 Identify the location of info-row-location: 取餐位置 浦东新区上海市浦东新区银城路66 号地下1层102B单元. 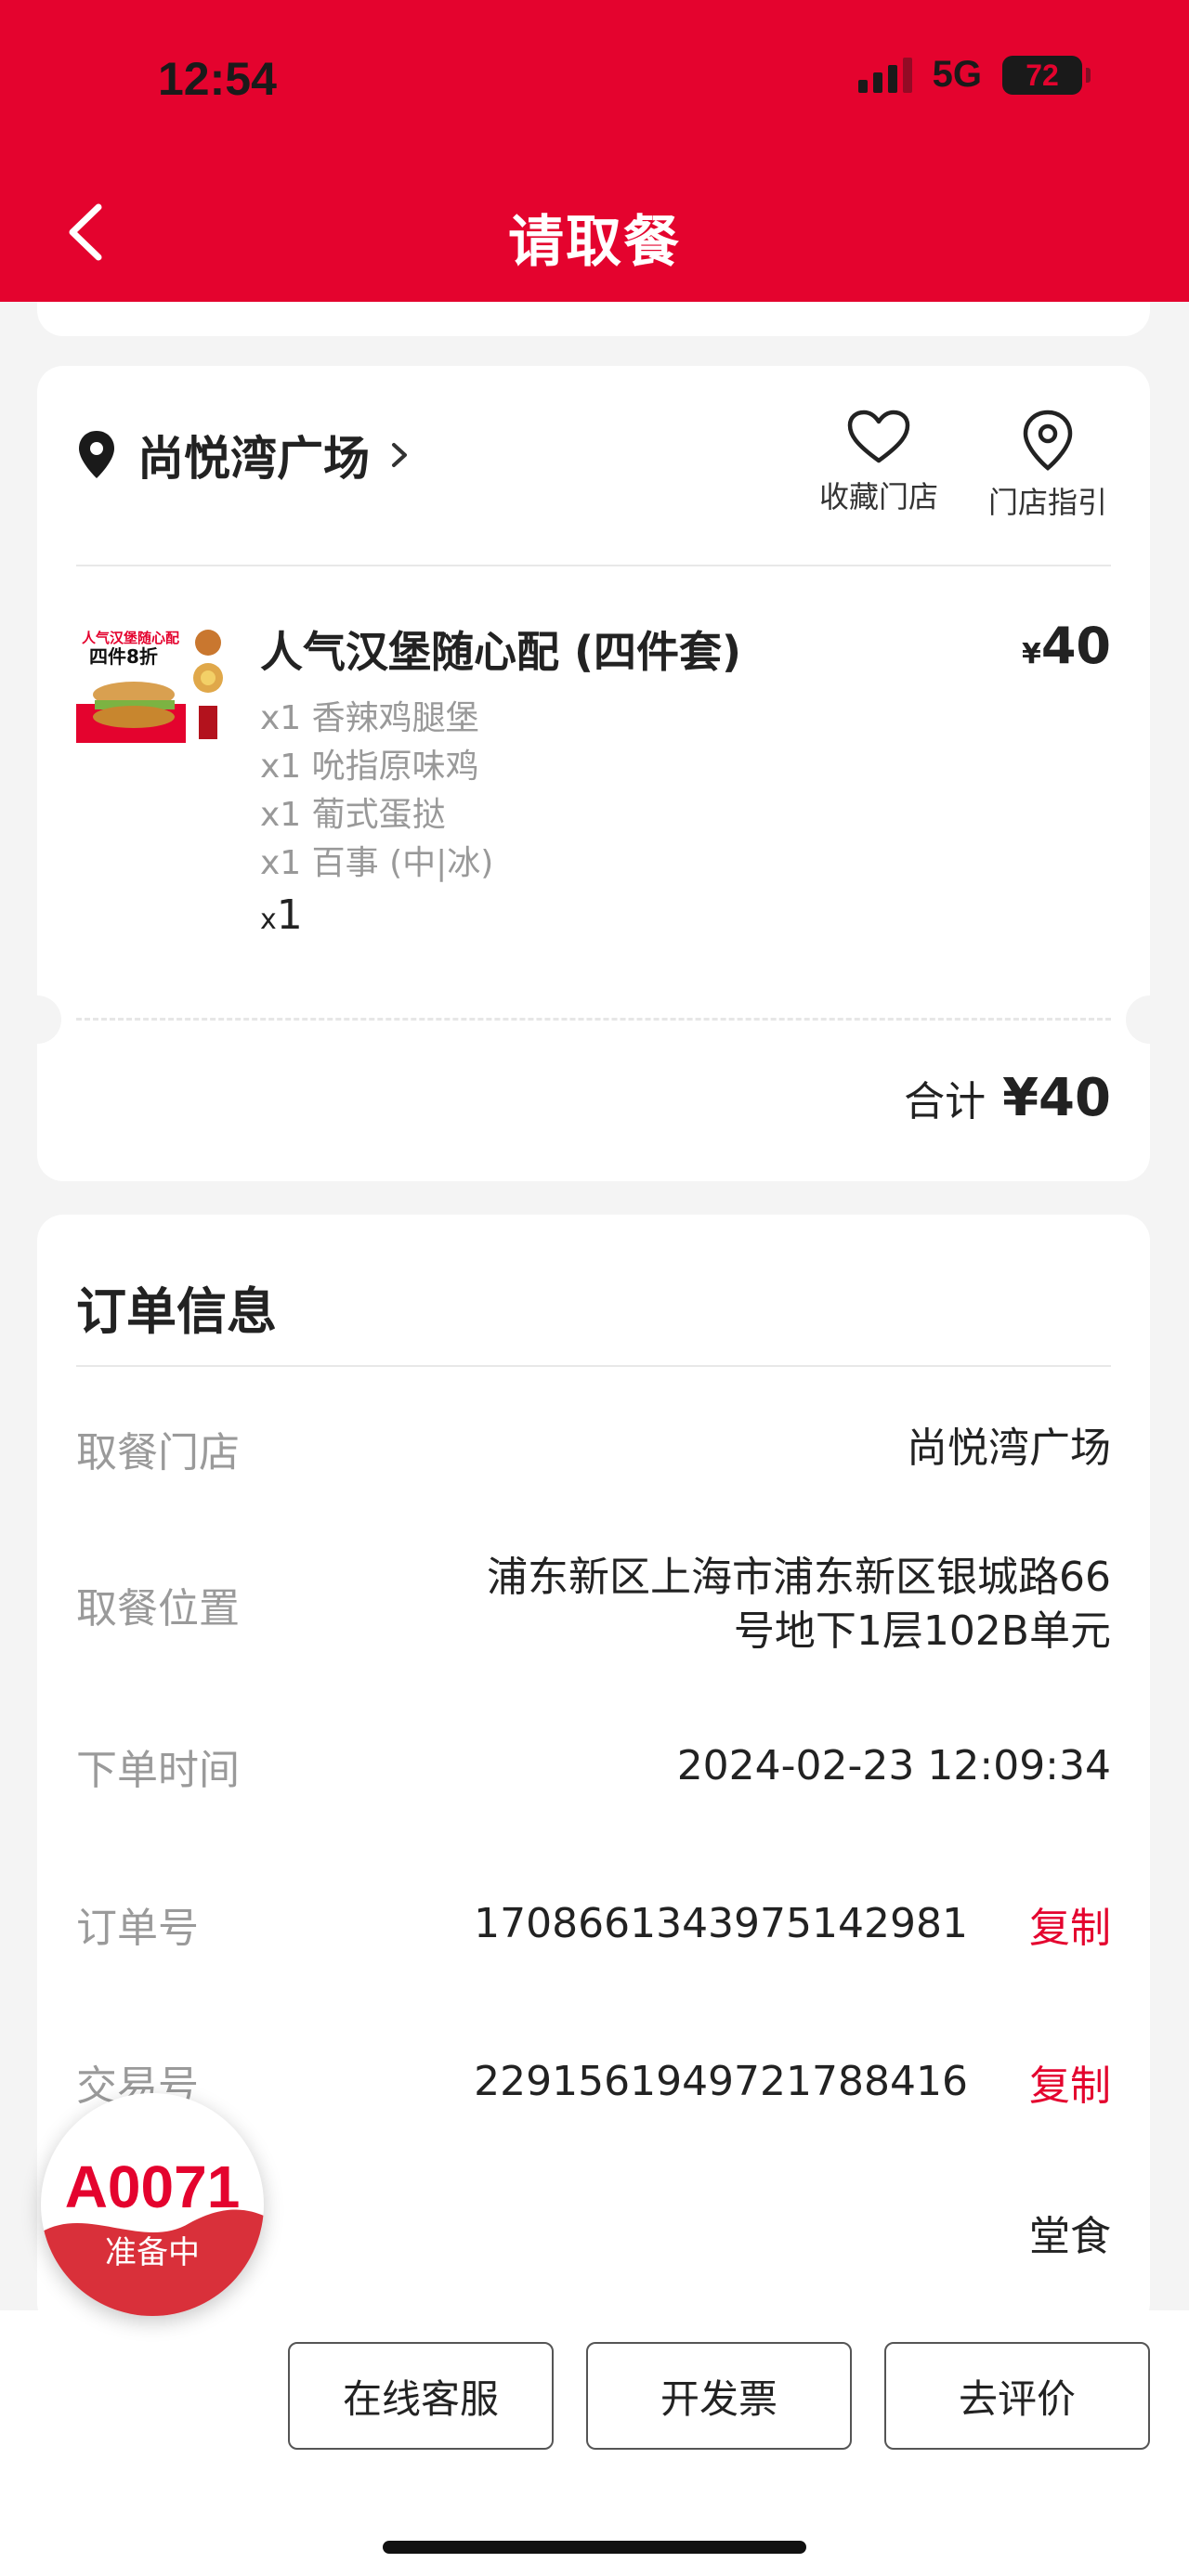
(593, 1605).